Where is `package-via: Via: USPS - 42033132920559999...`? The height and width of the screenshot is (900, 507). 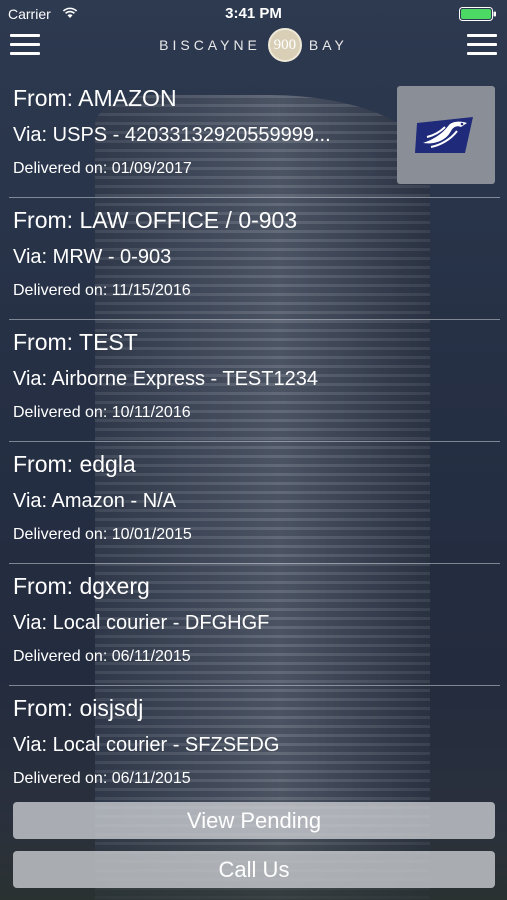
package-via: Via: USPS - 42033132920559999... is located at coordinates (172, 135).